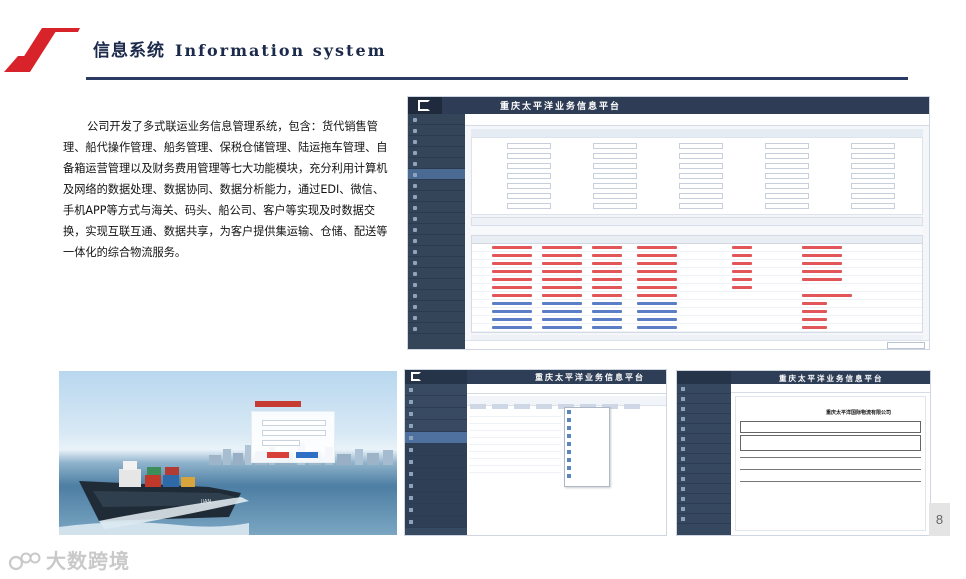 The image size is (966, 579). What do you see at coordinates (697, 240) in the screenshot?
I see `grid-header` at bounding box center [697, 240].